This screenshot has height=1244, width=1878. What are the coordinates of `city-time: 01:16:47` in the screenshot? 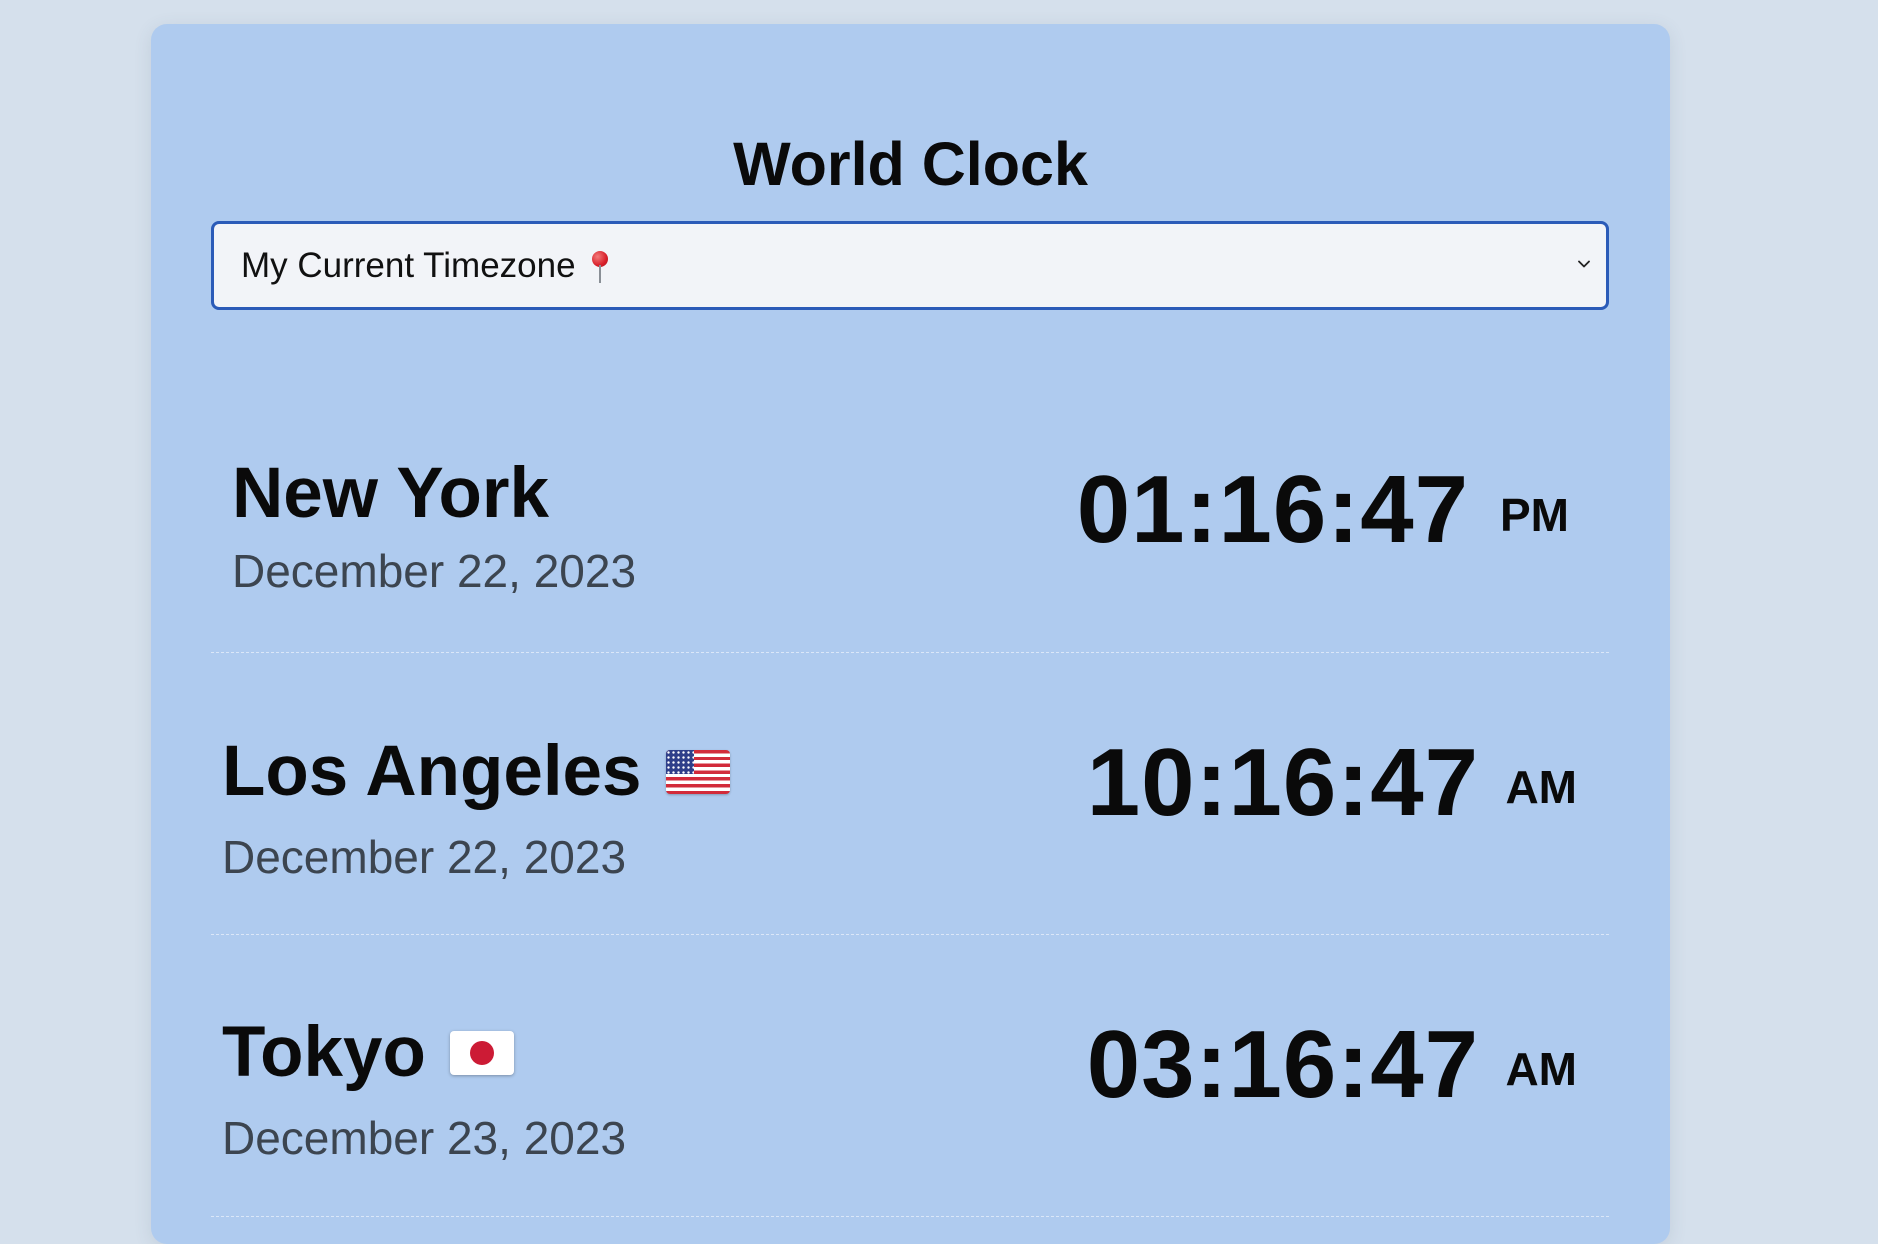 It's located at (1272, 509).